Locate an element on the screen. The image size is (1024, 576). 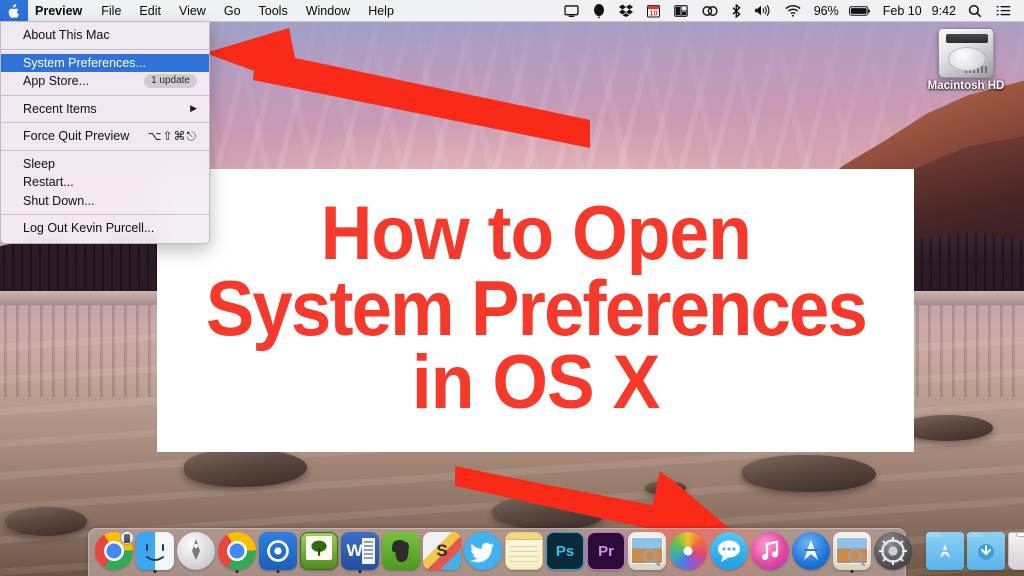
dock-item-premiere: Pr is located at coordinates (606, 552).